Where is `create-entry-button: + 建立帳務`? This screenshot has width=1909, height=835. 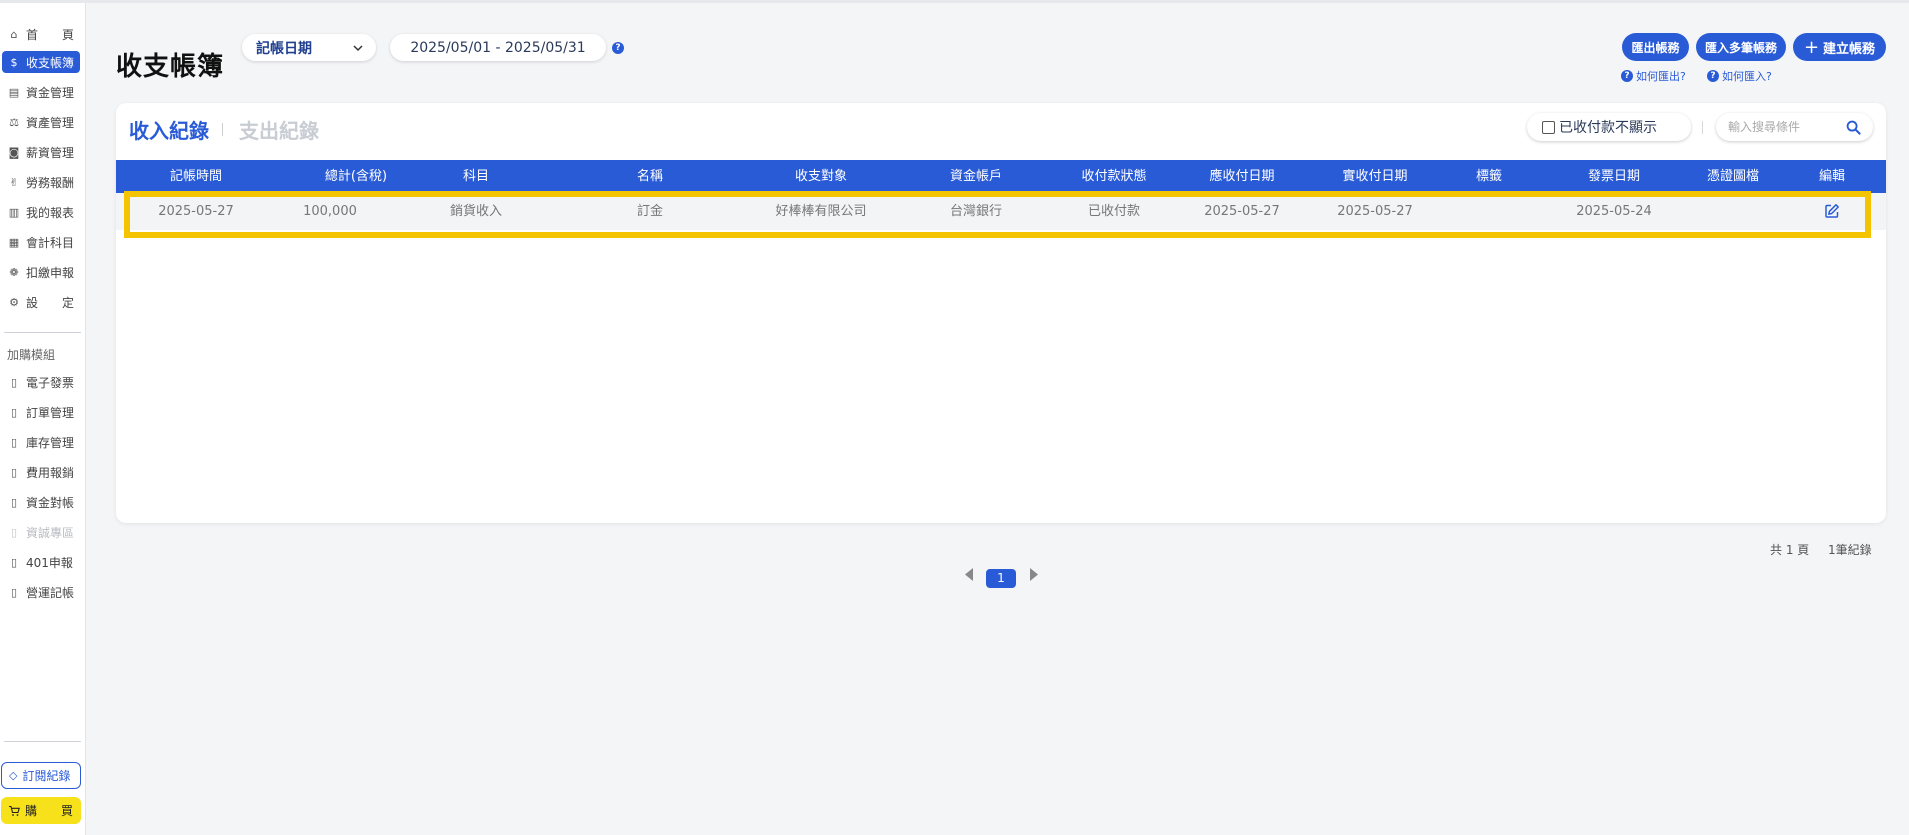 create-entry-button: + 建立帳務 is located at coordinates (1839, 47).